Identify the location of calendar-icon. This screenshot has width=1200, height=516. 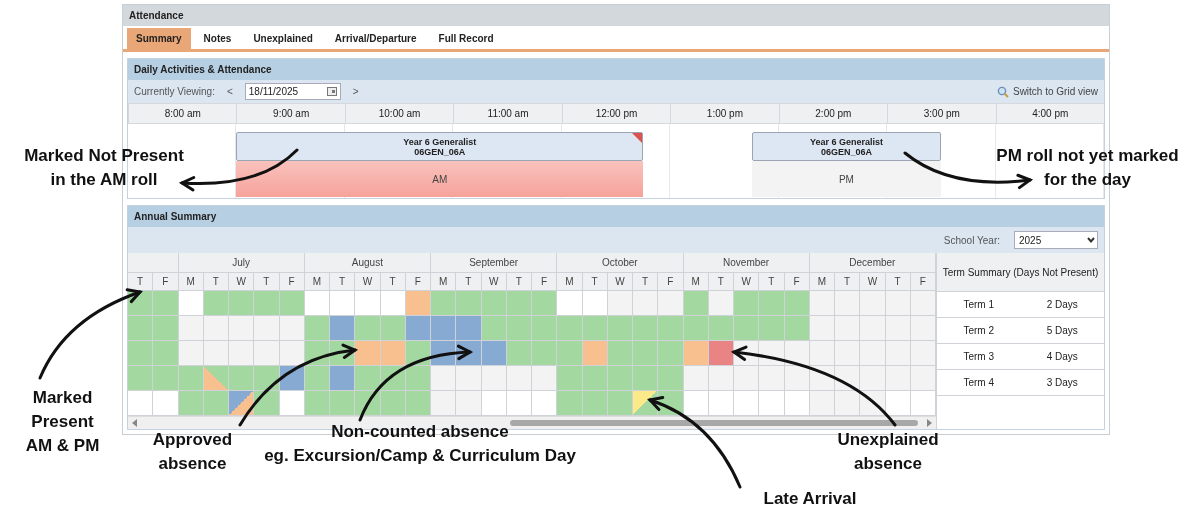
(331, 91).